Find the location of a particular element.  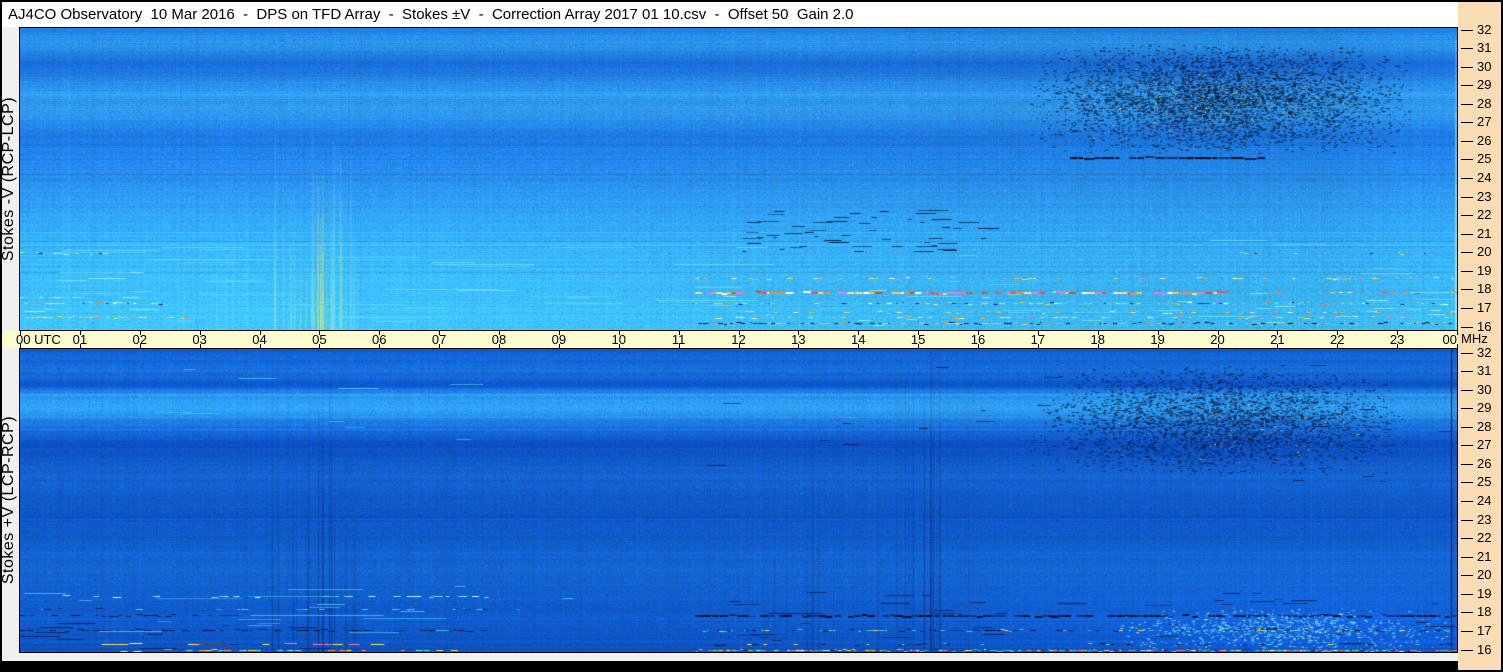

freq-label: 21 is located at coordinates (1484, 556).